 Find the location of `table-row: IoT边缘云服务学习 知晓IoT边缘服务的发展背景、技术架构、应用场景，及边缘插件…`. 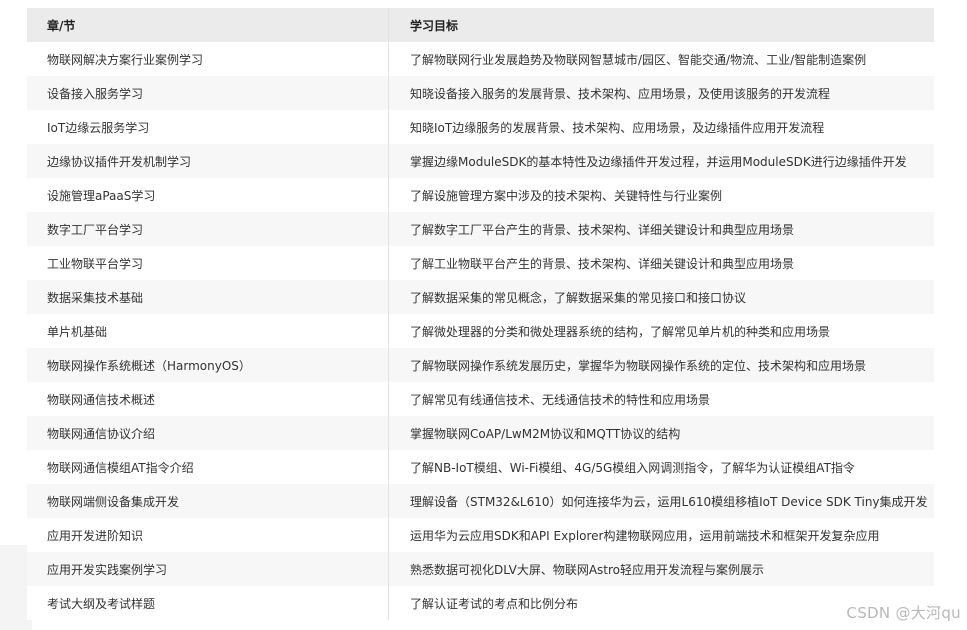

table-row: IoT边缘云服务学习 知晓IoT边缘服务的发展背景、技术架构、应用场景，及边缘插件… is located at coordinates (480, 127).